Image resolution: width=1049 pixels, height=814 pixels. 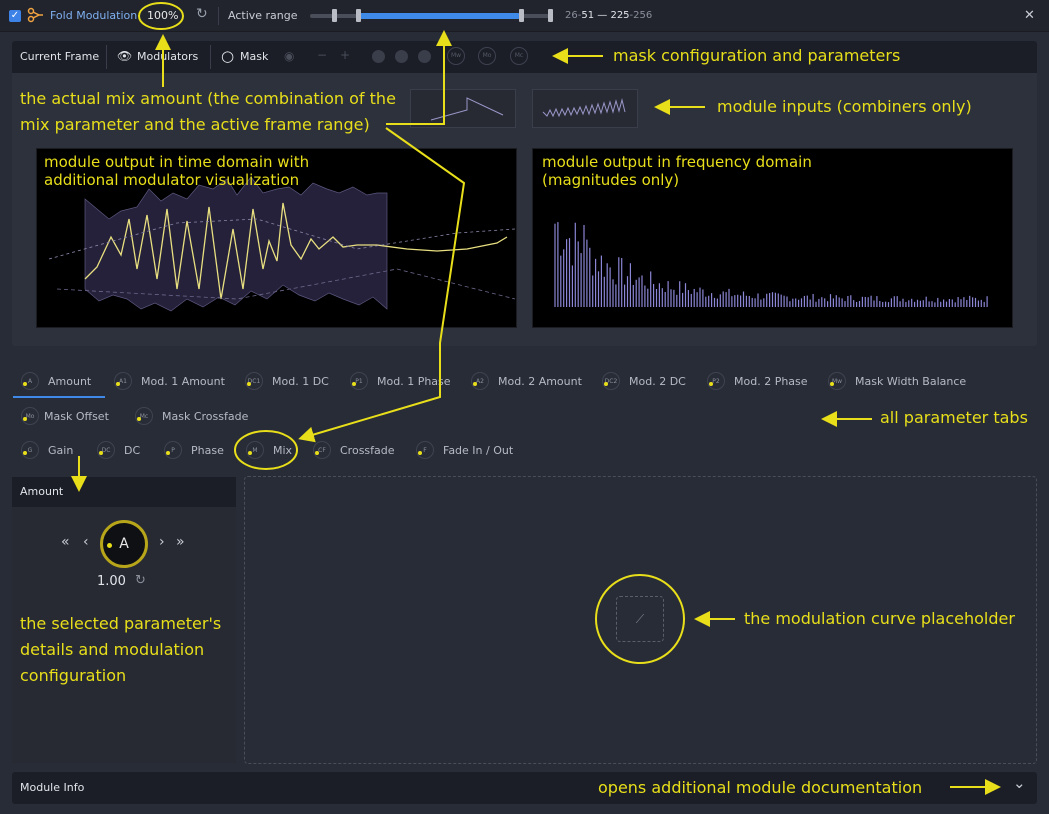 What do you see at coordinates (1029, 15) in the screenshot?
I see `close-icon: ✕` at bounding box center [1029, 15].